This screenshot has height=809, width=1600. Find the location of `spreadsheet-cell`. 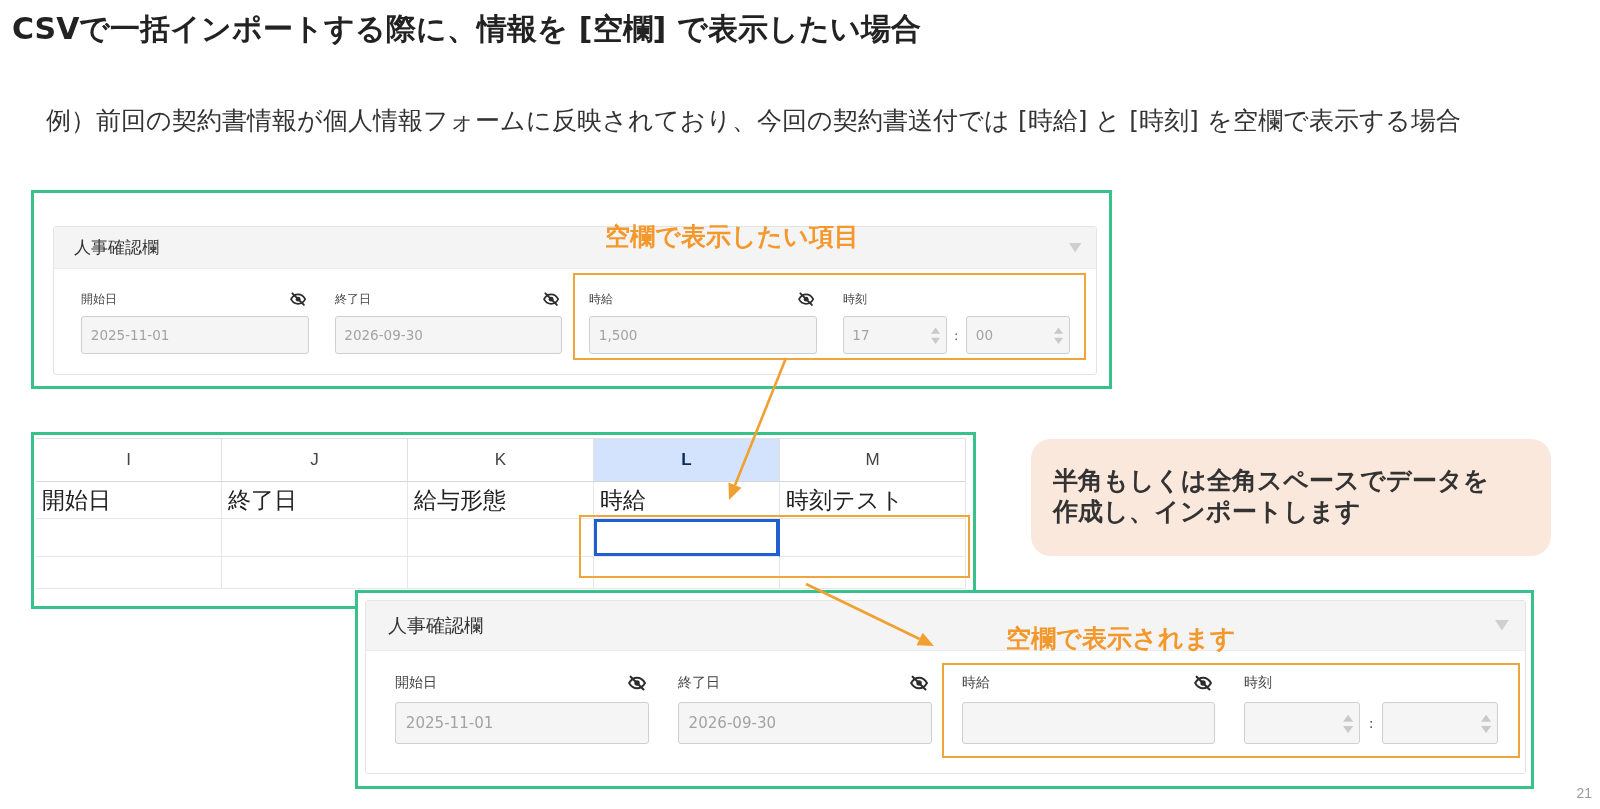

spreadsheet-cell is located at coordinates (687, 538).